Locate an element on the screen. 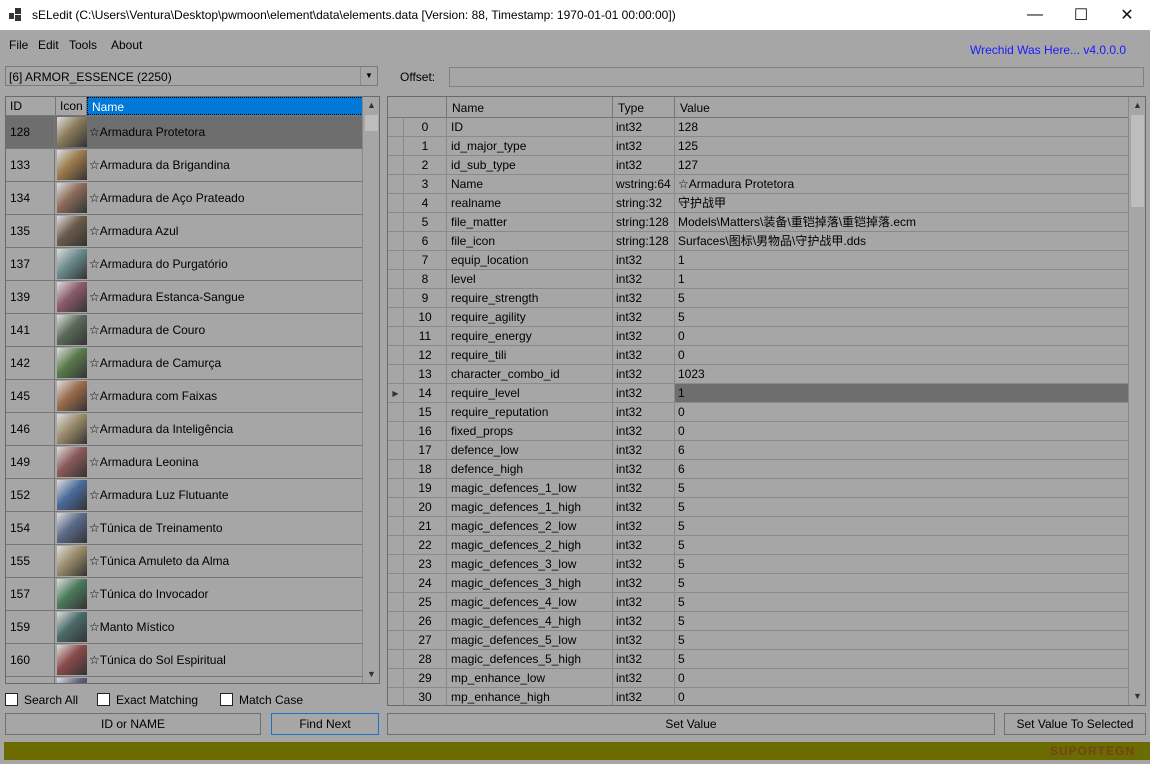 The image size is (1150, 764). search-input: ID or NAME is located at coordinates (133, 724).